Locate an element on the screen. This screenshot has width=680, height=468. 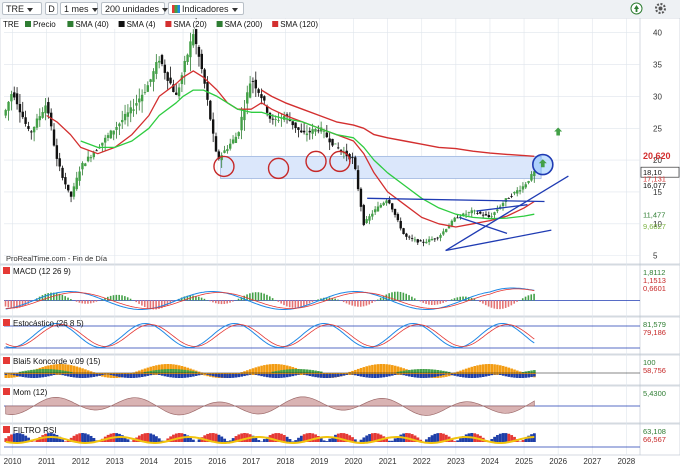
symbol-selector: TRE is located at coordinates (22, 8).